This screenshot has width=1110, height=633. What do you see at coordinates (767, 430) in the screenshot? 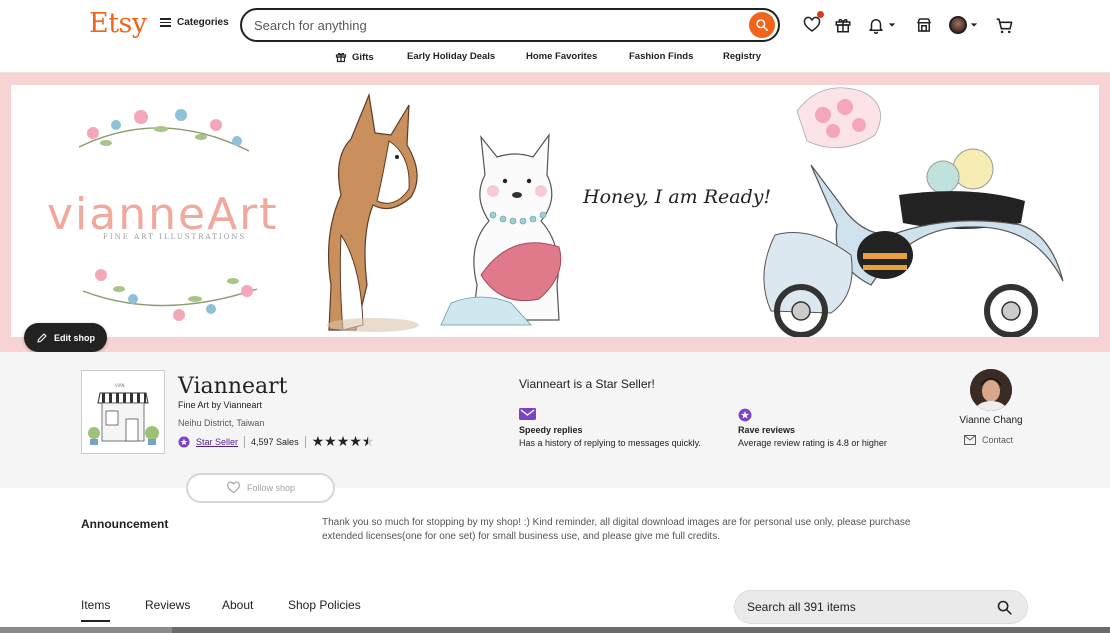
I see `feature-title: Rave reviews` at bounding box center [767, 430].